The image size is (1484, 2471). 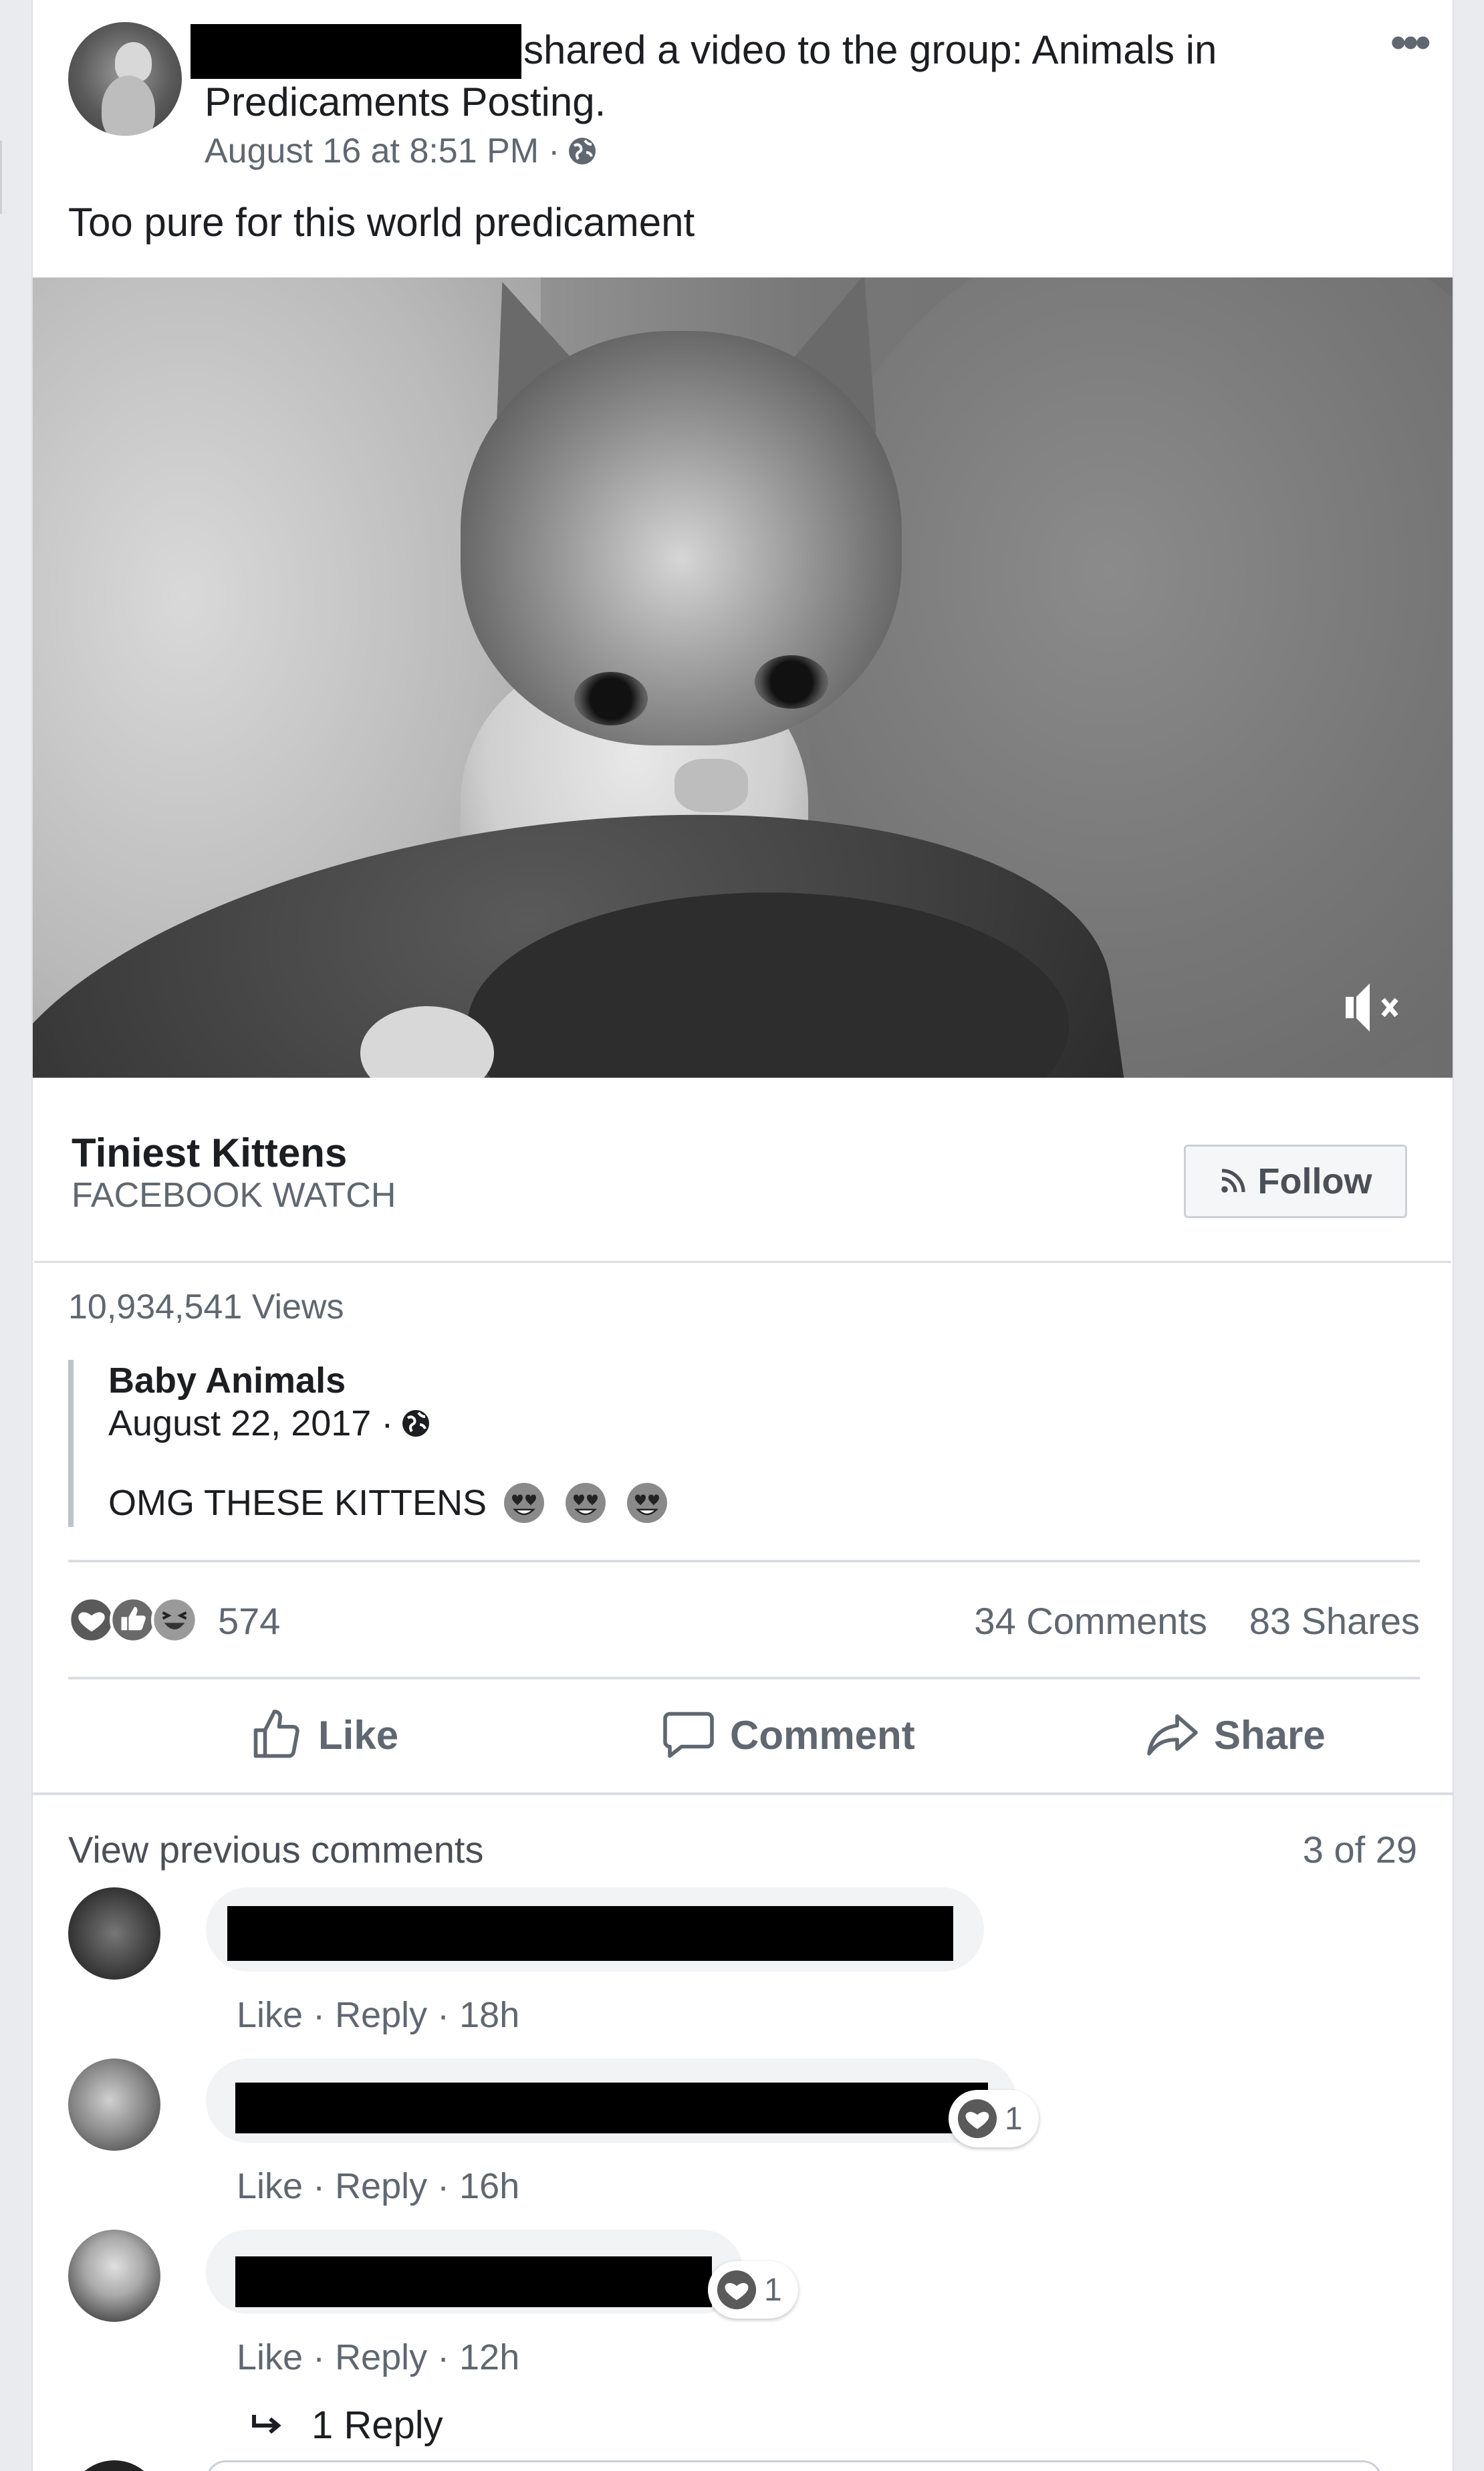 I want to click on like-button: Like, so click(x=323, y=1735).